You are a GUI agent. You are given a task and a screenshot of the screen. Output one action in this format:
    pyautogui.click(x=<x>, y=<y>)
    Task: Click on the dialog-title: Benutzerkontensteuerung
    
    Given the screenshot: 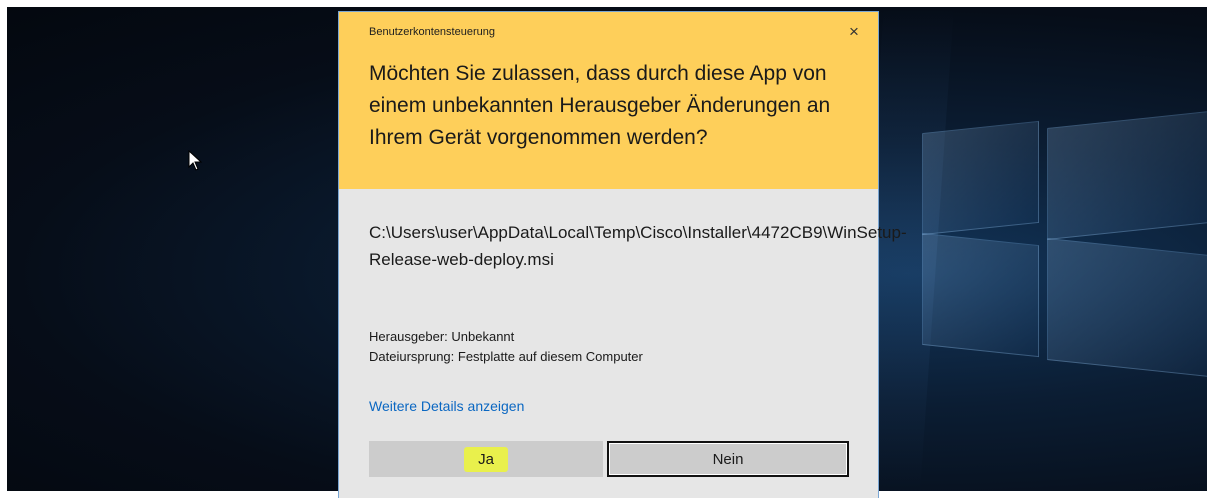 What is the action you would take?
    pyautogui.click(x=432, y=32)
    